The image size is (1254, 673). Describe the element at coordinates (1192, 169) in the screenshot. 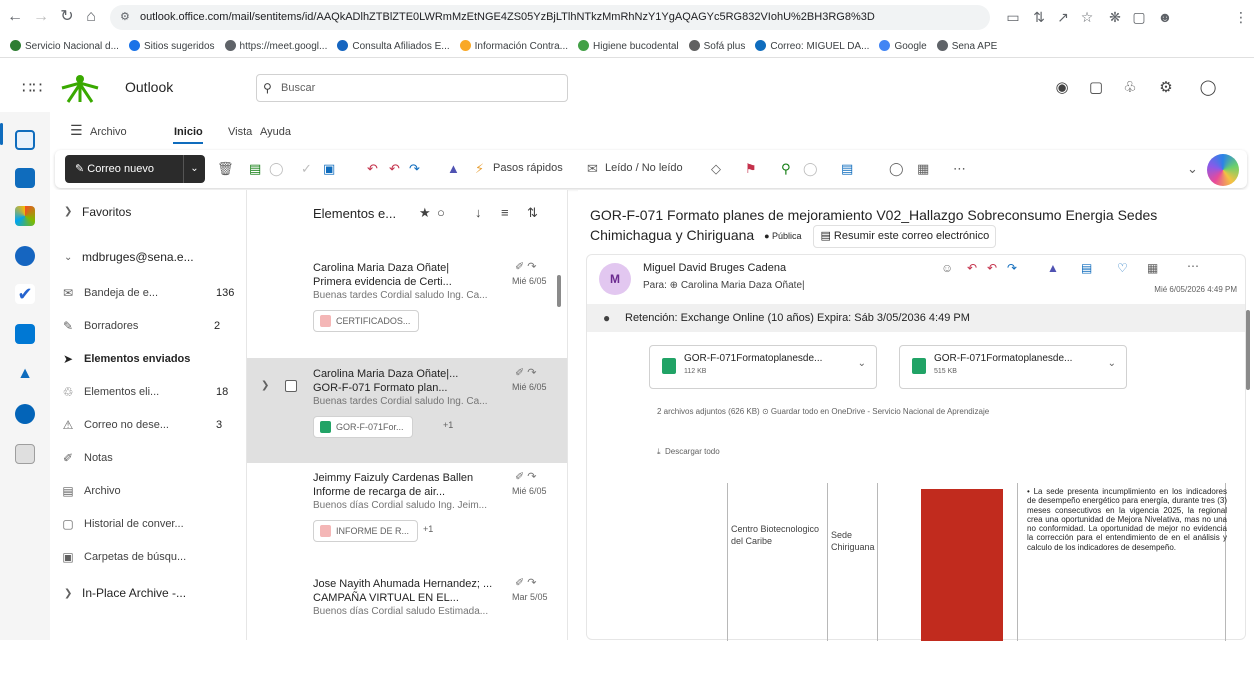

I see `ribbon-expand-icon: ⌄` at that location.